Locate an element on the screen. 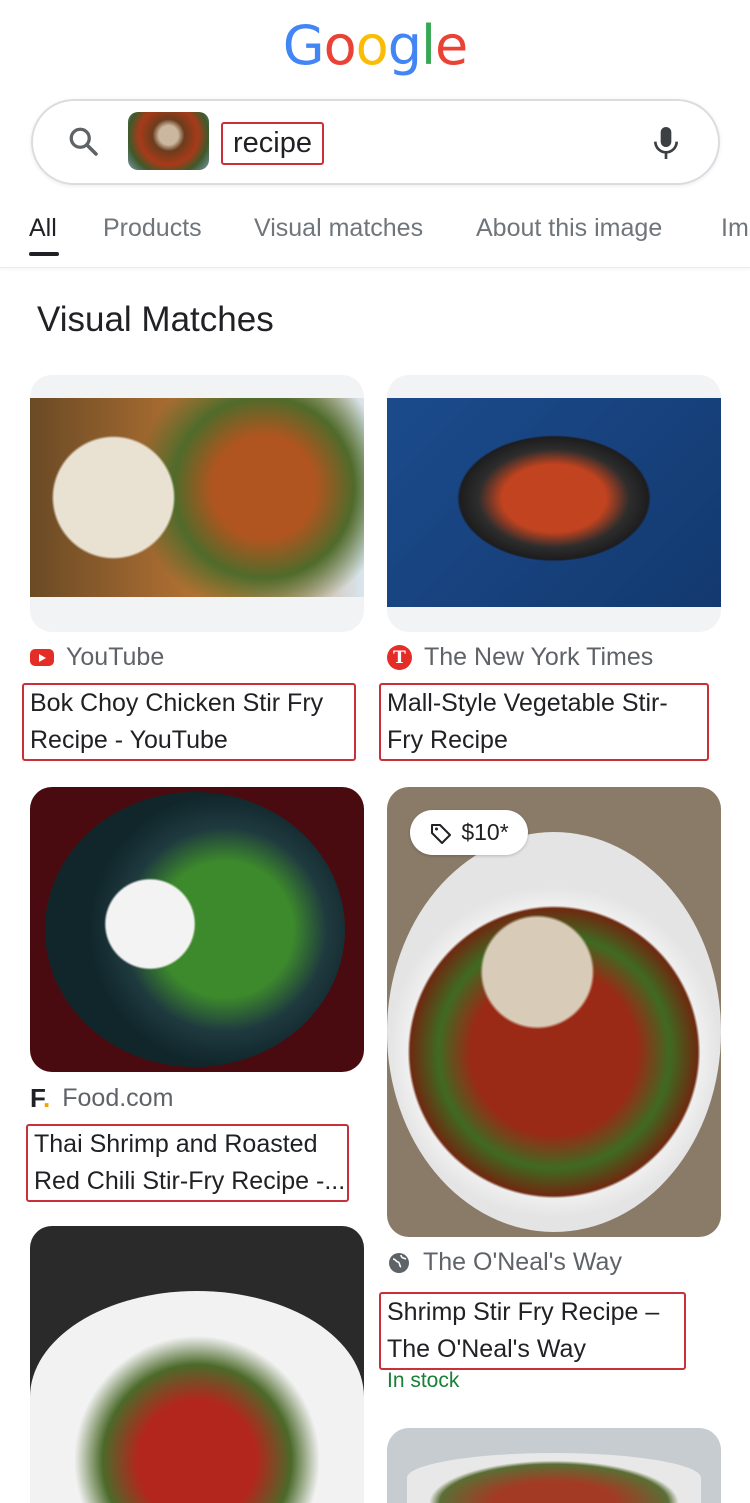  result-source: F. Food.com is located at coordinates (101, 1098).